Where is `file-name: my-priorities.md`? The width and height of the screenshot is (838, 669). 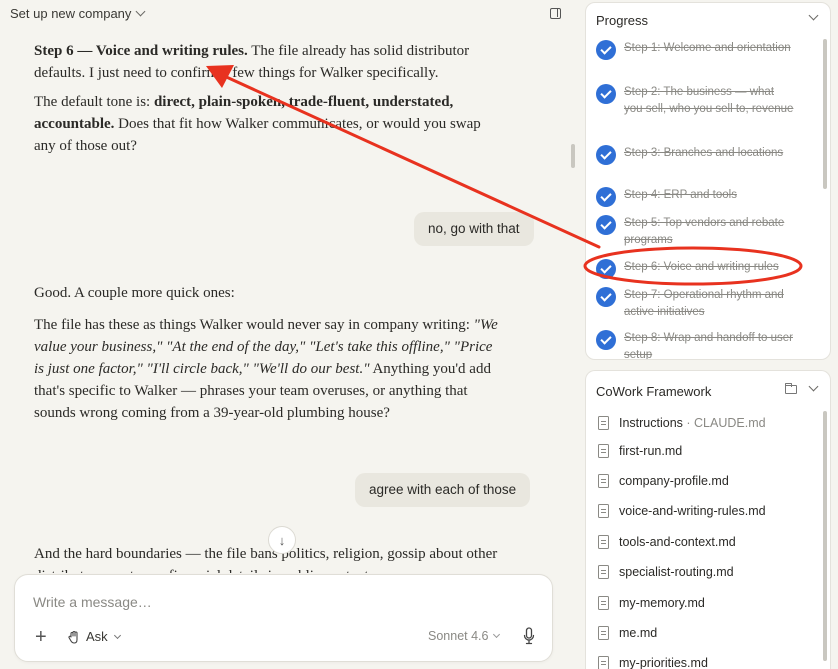 file-name: my-priorities.md is located at coordinates (663, 662).